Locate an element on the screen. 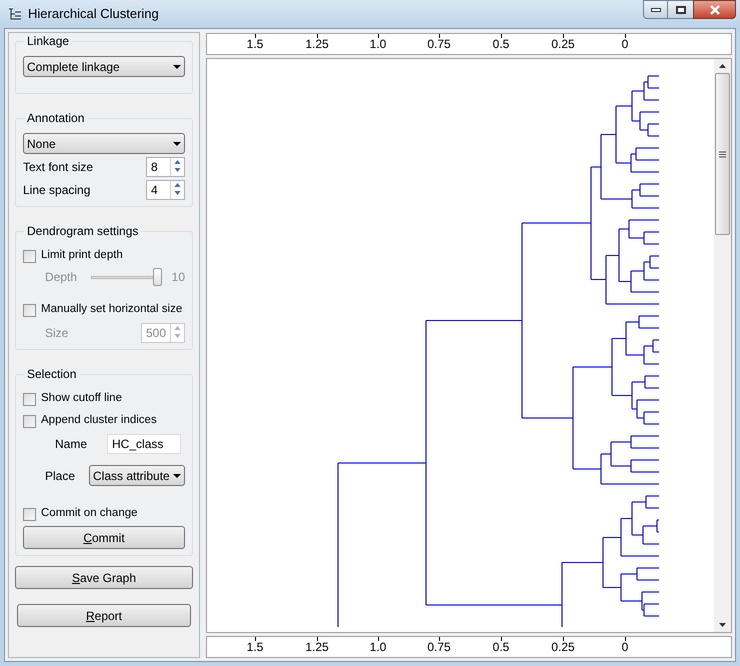 This screenshot has height=666, width=740. checkbox-label: Manually set horizontal size is located at coordinates (111, 310).